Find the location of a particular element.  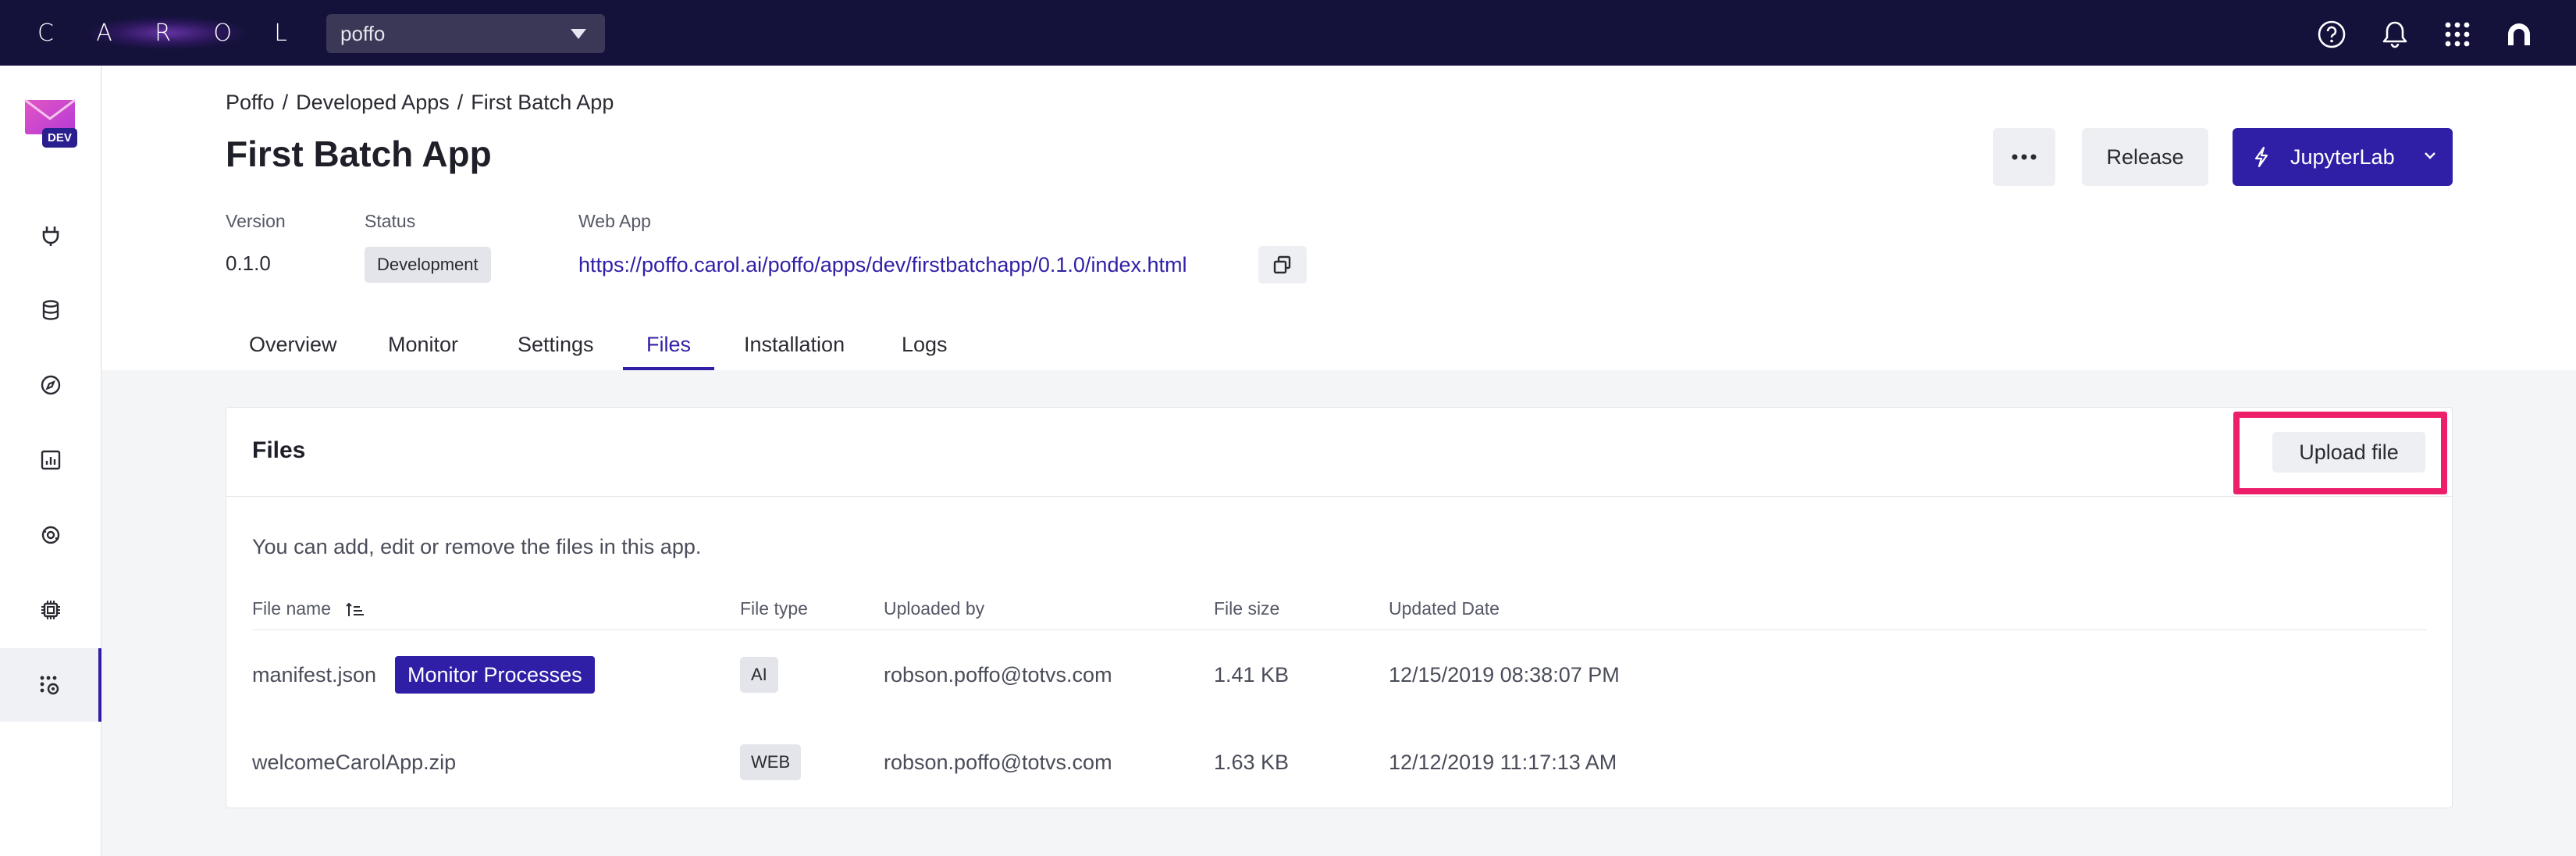

sort-icon is located at coordinates (355, 610).